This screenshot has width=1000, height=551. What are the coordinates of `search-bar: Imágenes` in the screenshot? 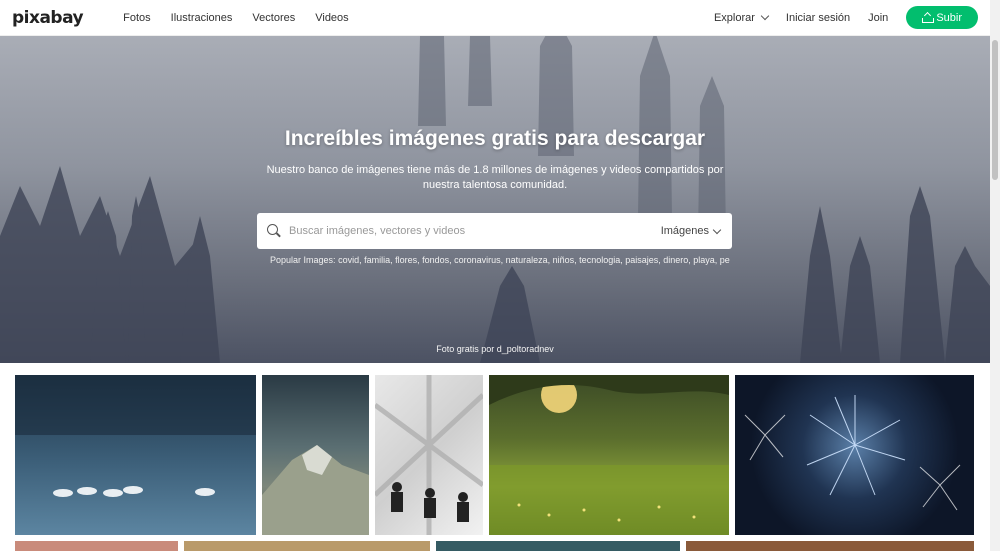 It's located at (494, 231).